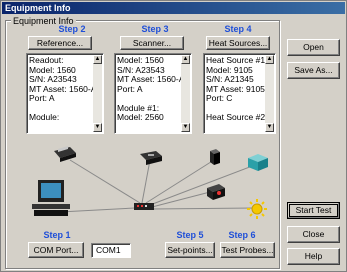 The height and width of the screenshot is (272, 347). What do you see at coordinates (144, 206) in the screenshot?
I see `hub-icon` at bounding box center [144, 206].